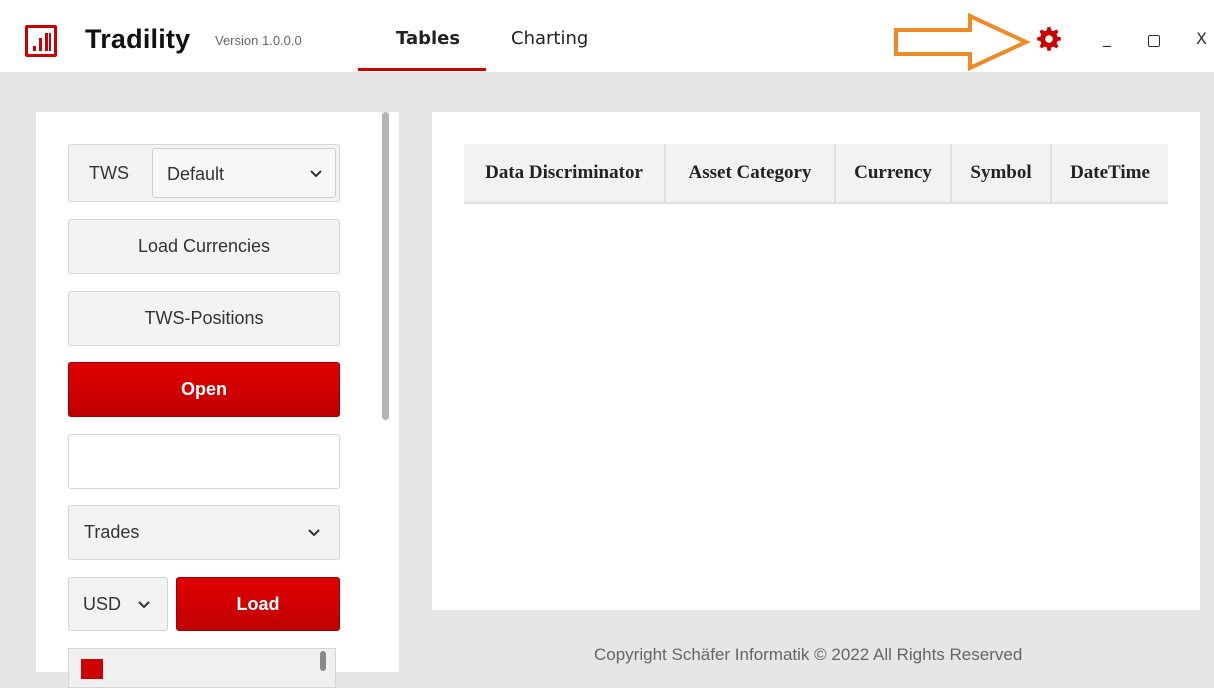 The height and width of the screenshot is (688, 1214). What do you see at coordinates (751, 173) in the screenshot?
I see `column-header-asset-category: Asset Category` at bounding box center [751, 173].